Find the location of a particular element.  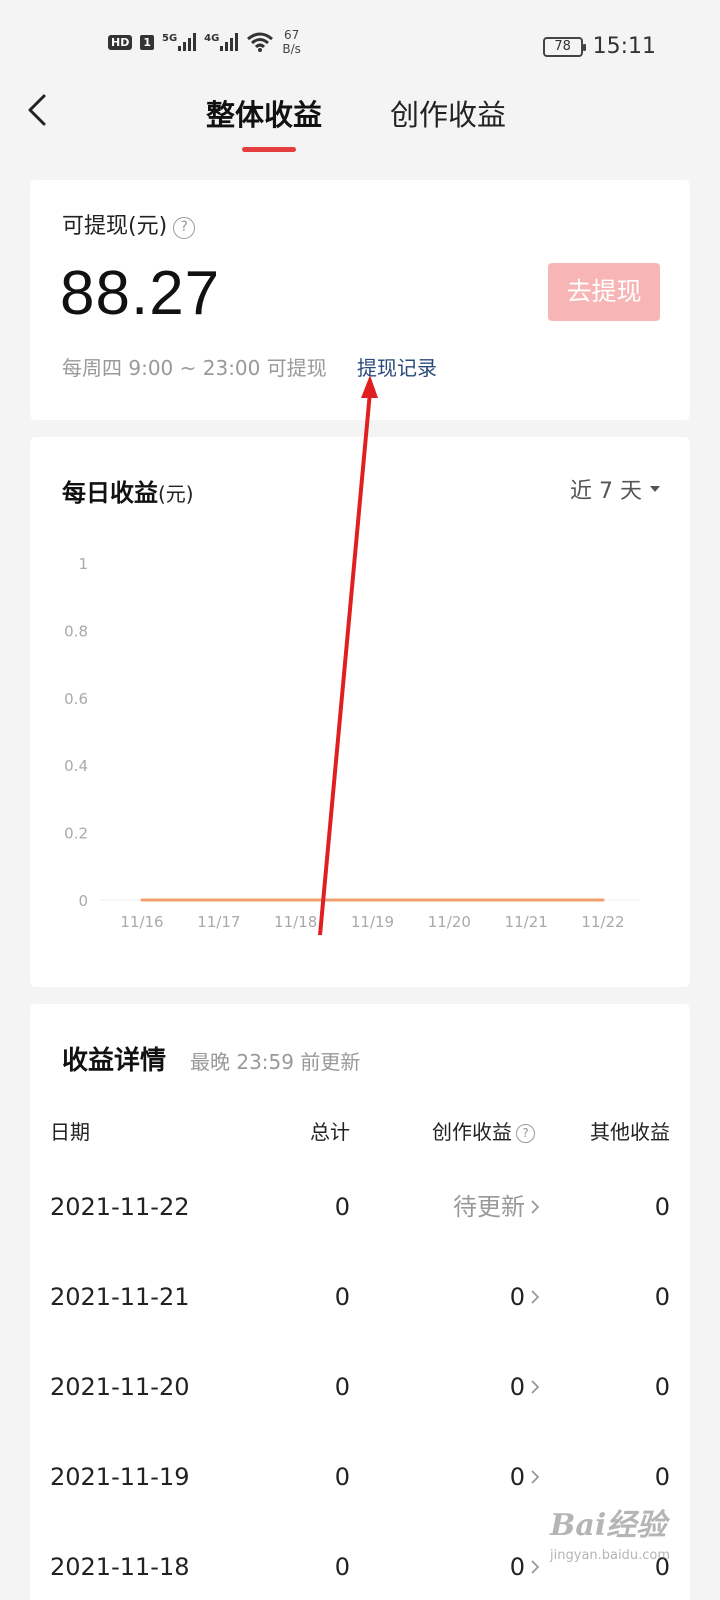

active-tab-indicator is located at coordinates (269, 149).